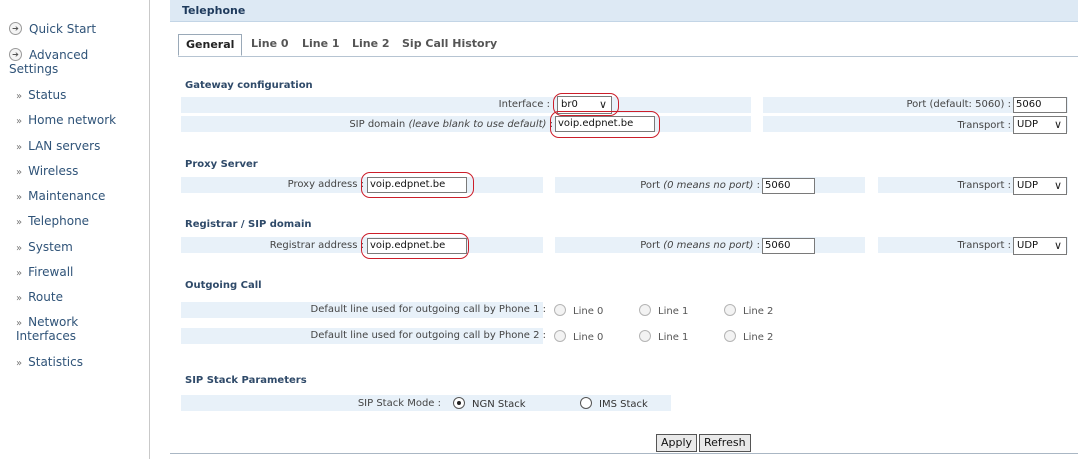 The width and height of the screenshot is (1078, 459). I want to click on proxy-port-label: Port (0 means no port) :, so click(700, 185).